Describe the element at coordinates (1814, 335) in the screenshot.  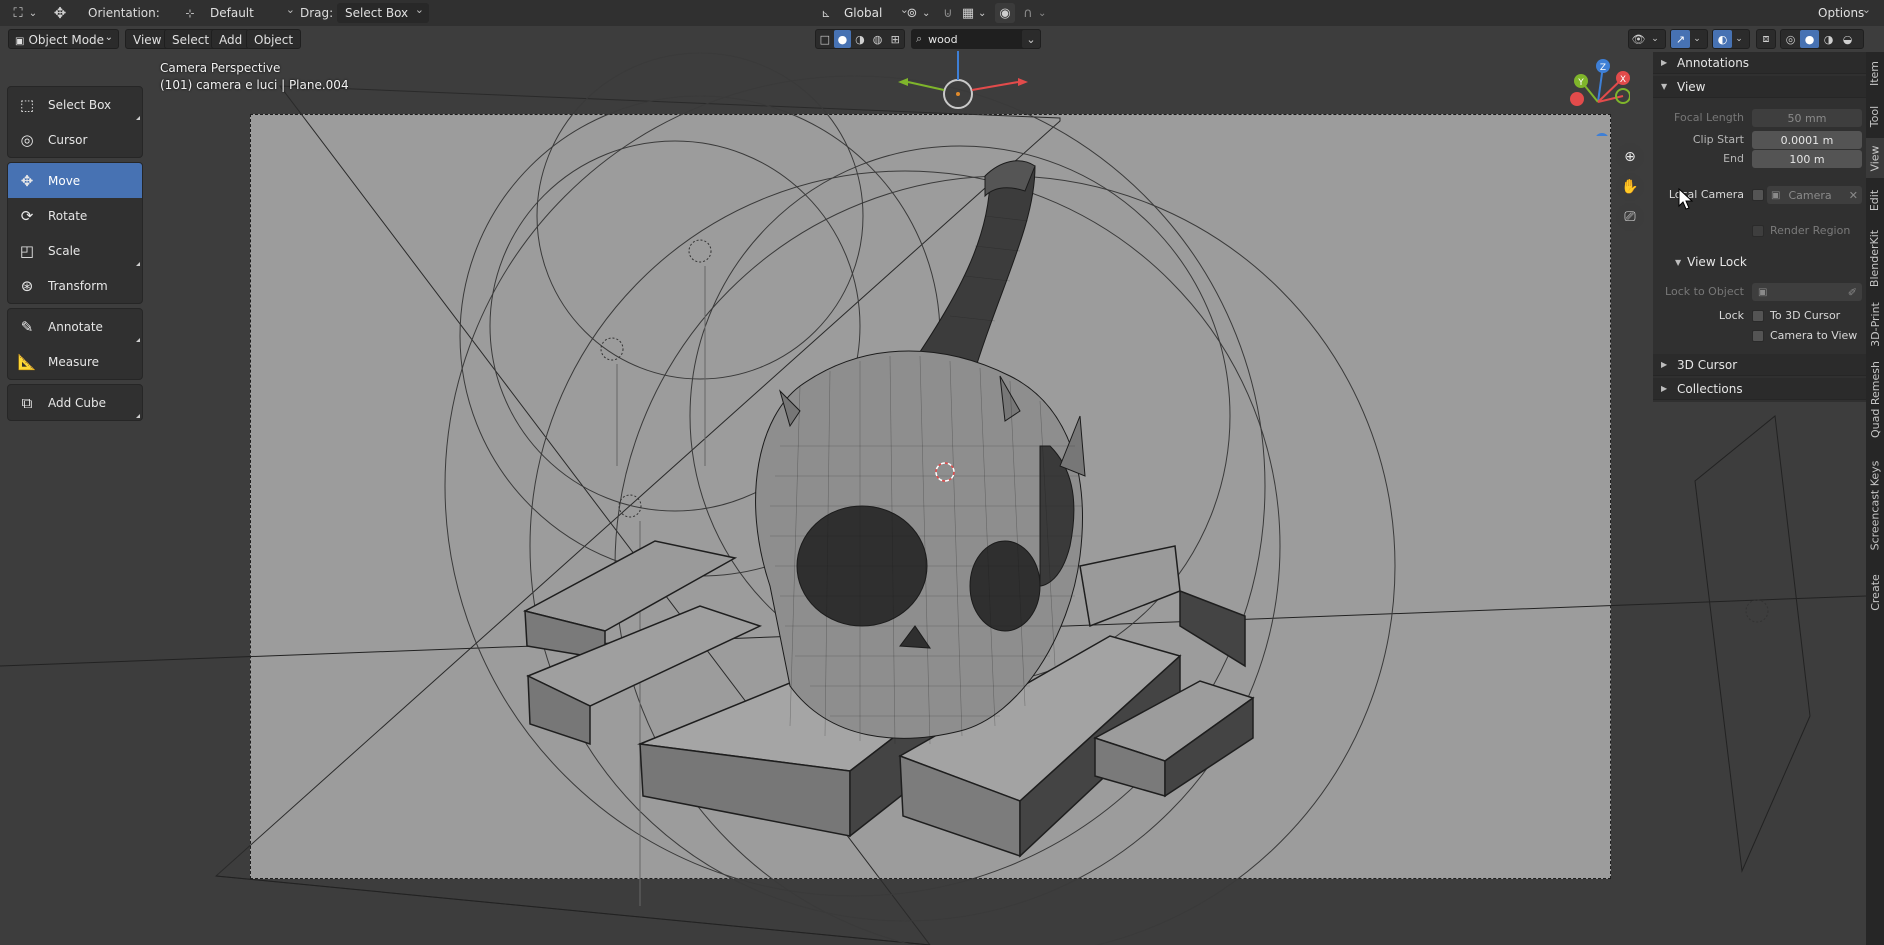
I see `camera-to-view-label: Camera to View` at that location.